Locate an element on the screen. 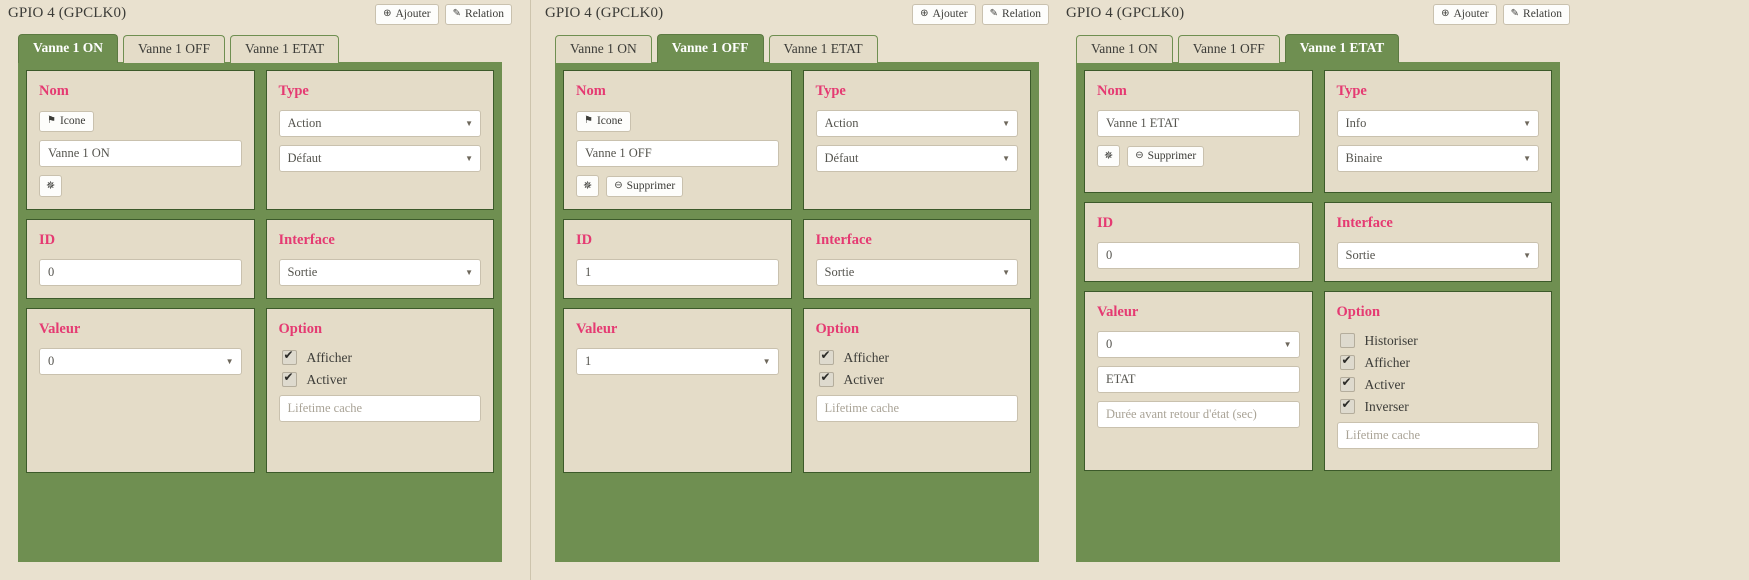 The height and width of the screenshot is (580, 1749). nom-section: Nom ✵ ⊖Supprimer is located at coordinates (1198, 131).